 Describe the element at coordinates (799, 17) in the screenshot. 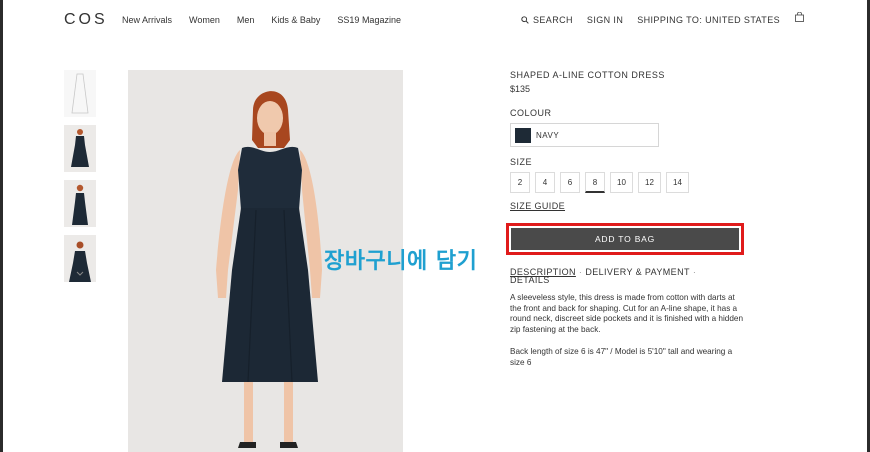

I see `shopping-bag-icon` at that location.